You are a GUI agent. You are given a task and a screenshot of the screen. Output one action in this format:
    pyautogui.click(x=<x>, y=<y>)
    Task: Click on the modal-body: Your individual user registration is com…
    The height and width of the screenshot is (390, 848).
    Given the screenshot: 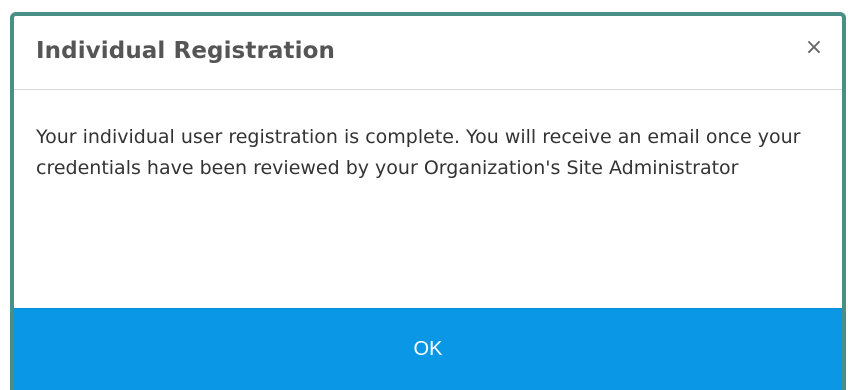 What is the action you would take?
    pyautogui.click(x=426, y=153)
    